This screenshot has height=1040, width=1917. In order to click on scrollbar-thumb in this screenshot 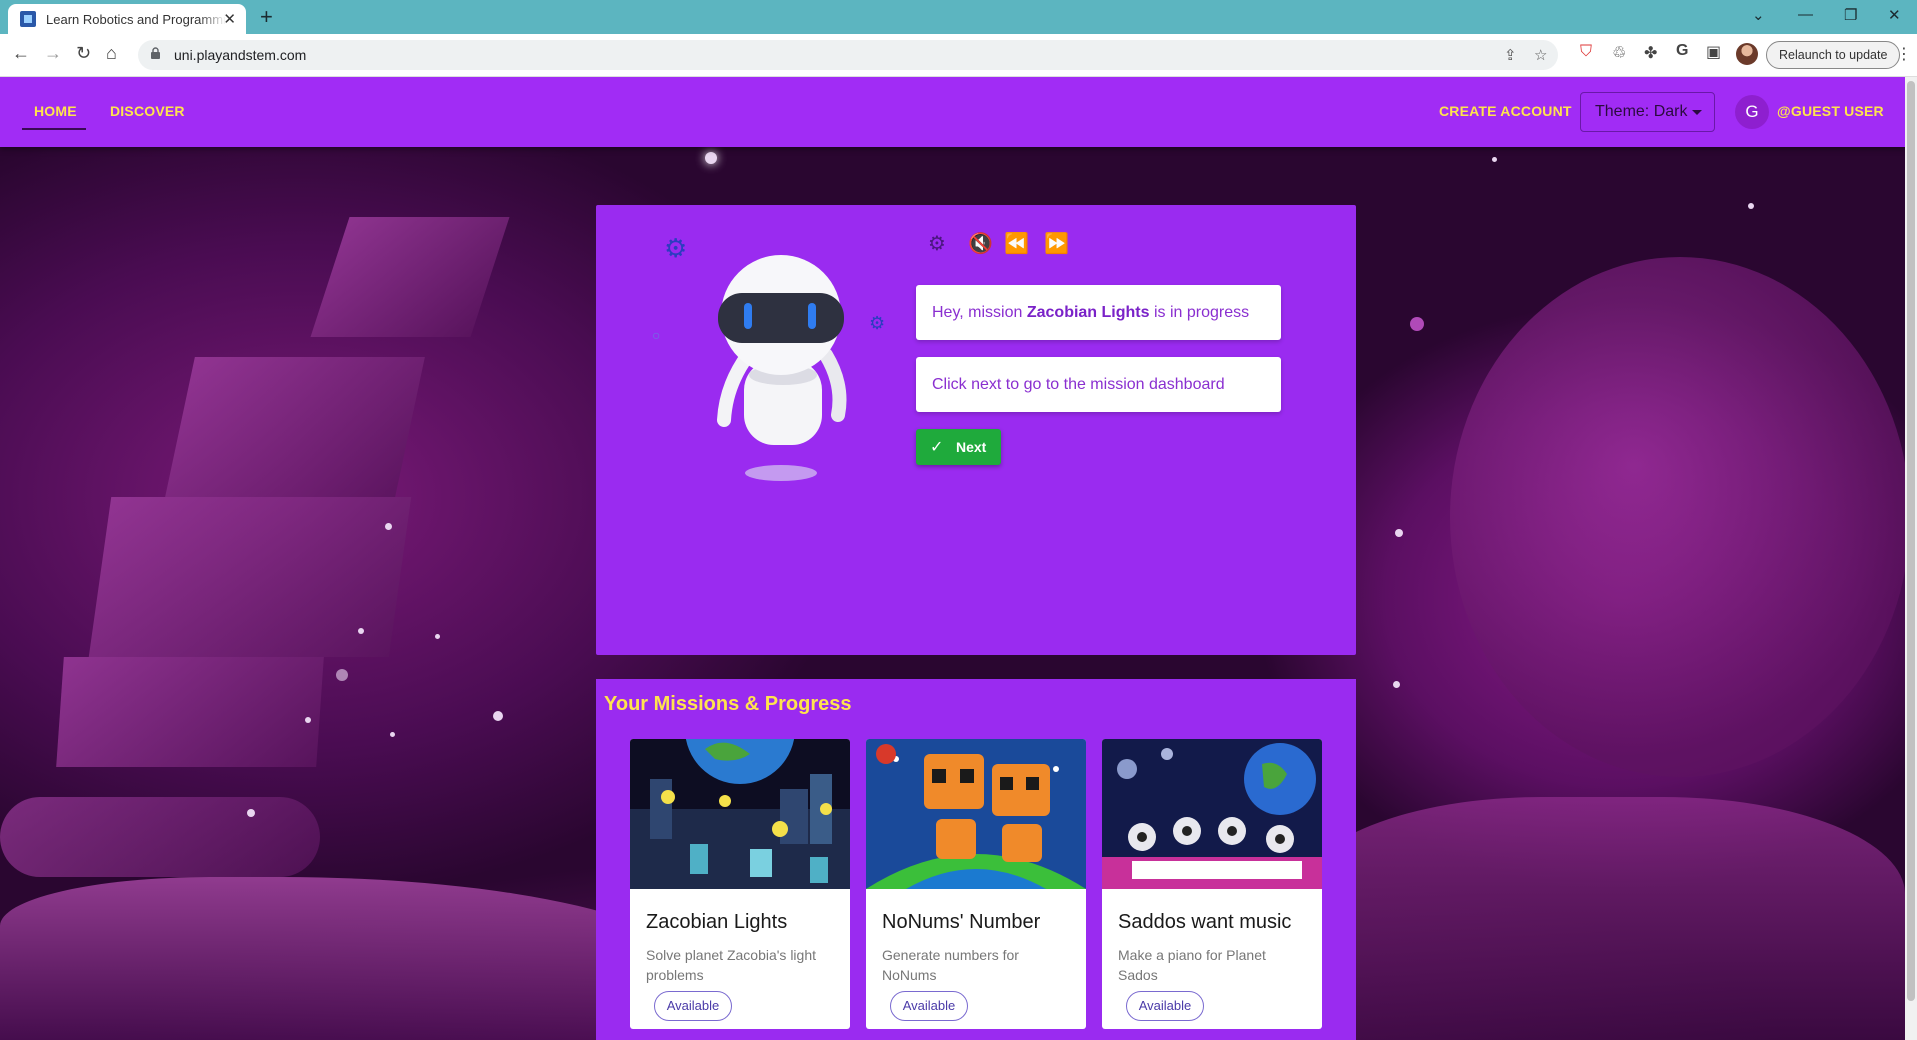, I will do `click(1911, 541)`.